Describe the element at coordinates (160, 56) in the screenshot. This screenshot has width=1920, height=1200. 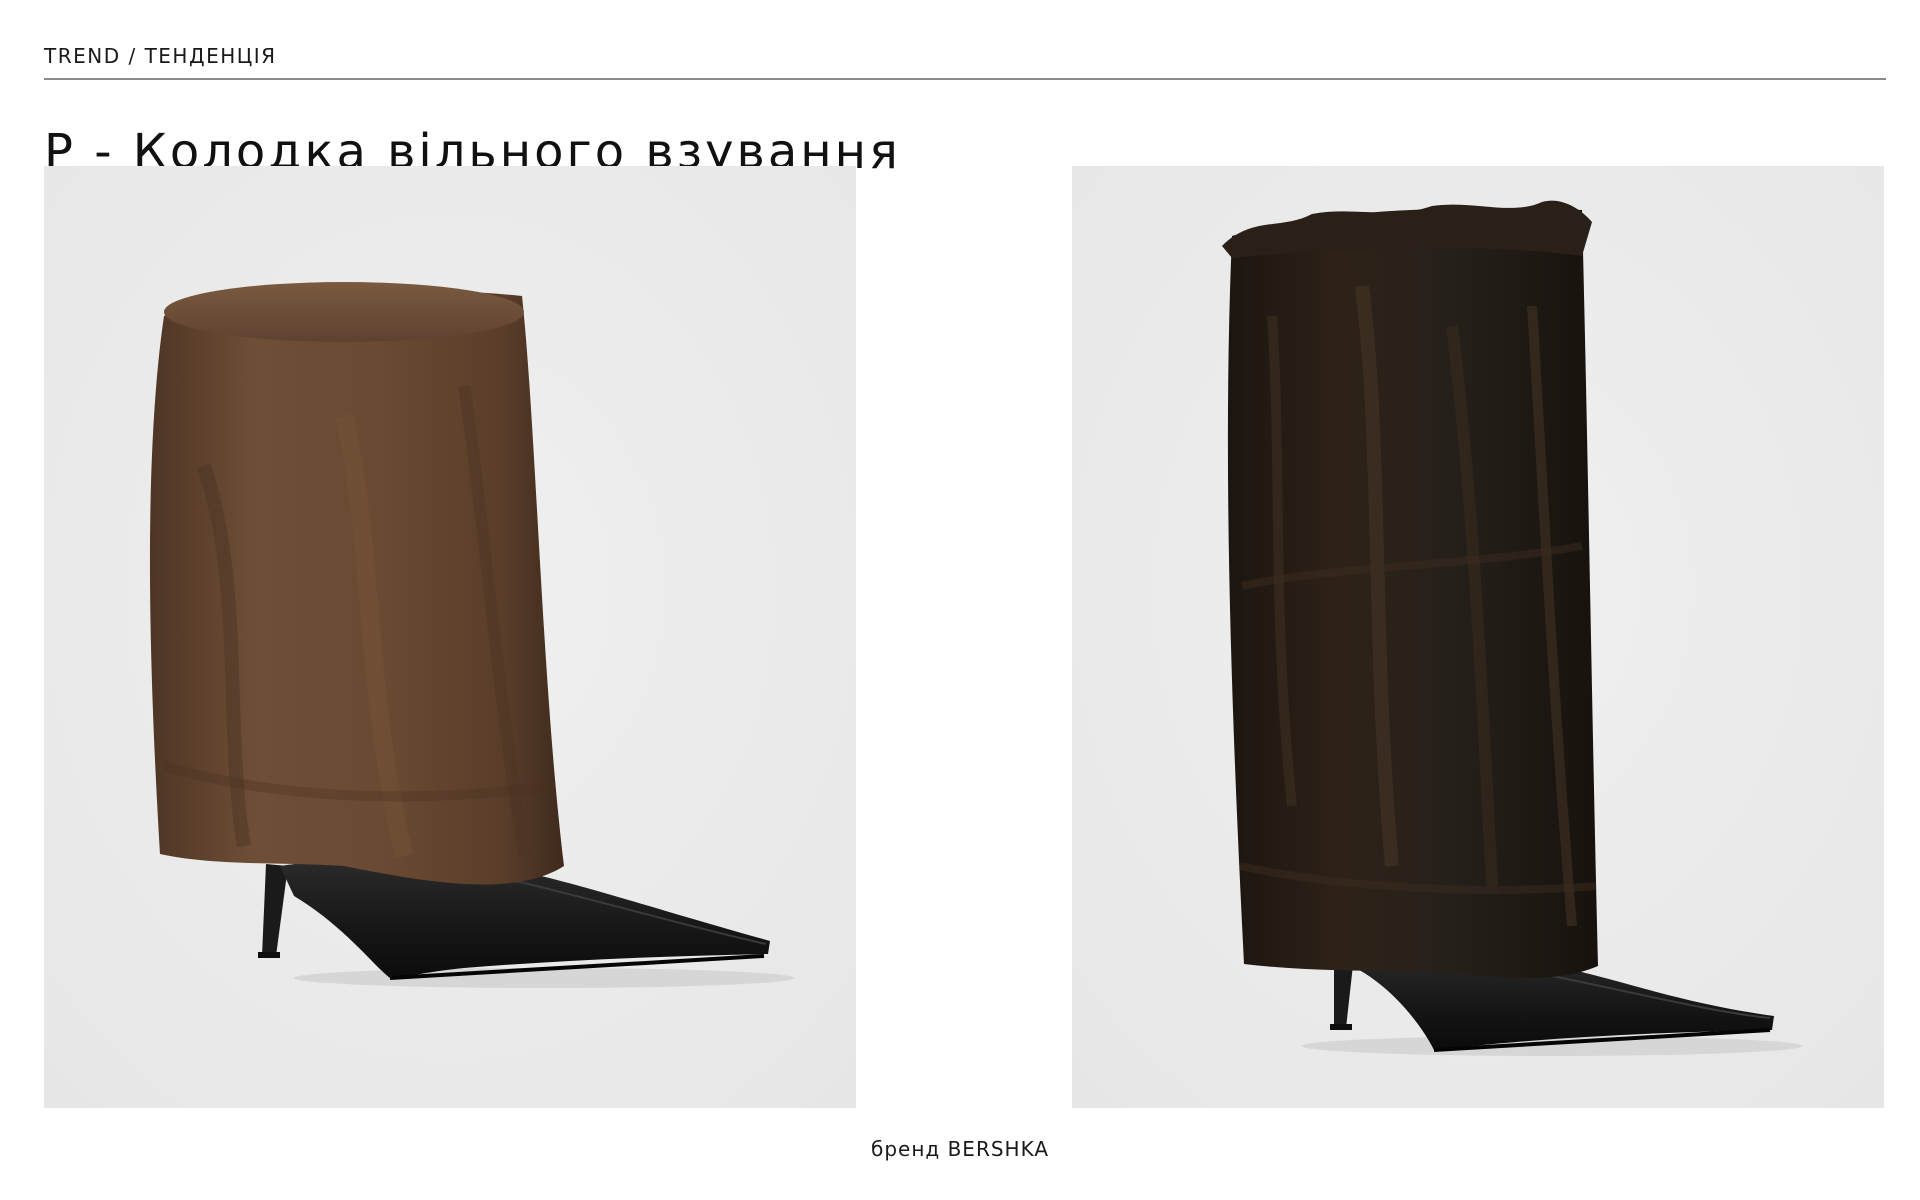
I see `section-label: TREND / ТЕНДЕНЦІЯ` at that location.